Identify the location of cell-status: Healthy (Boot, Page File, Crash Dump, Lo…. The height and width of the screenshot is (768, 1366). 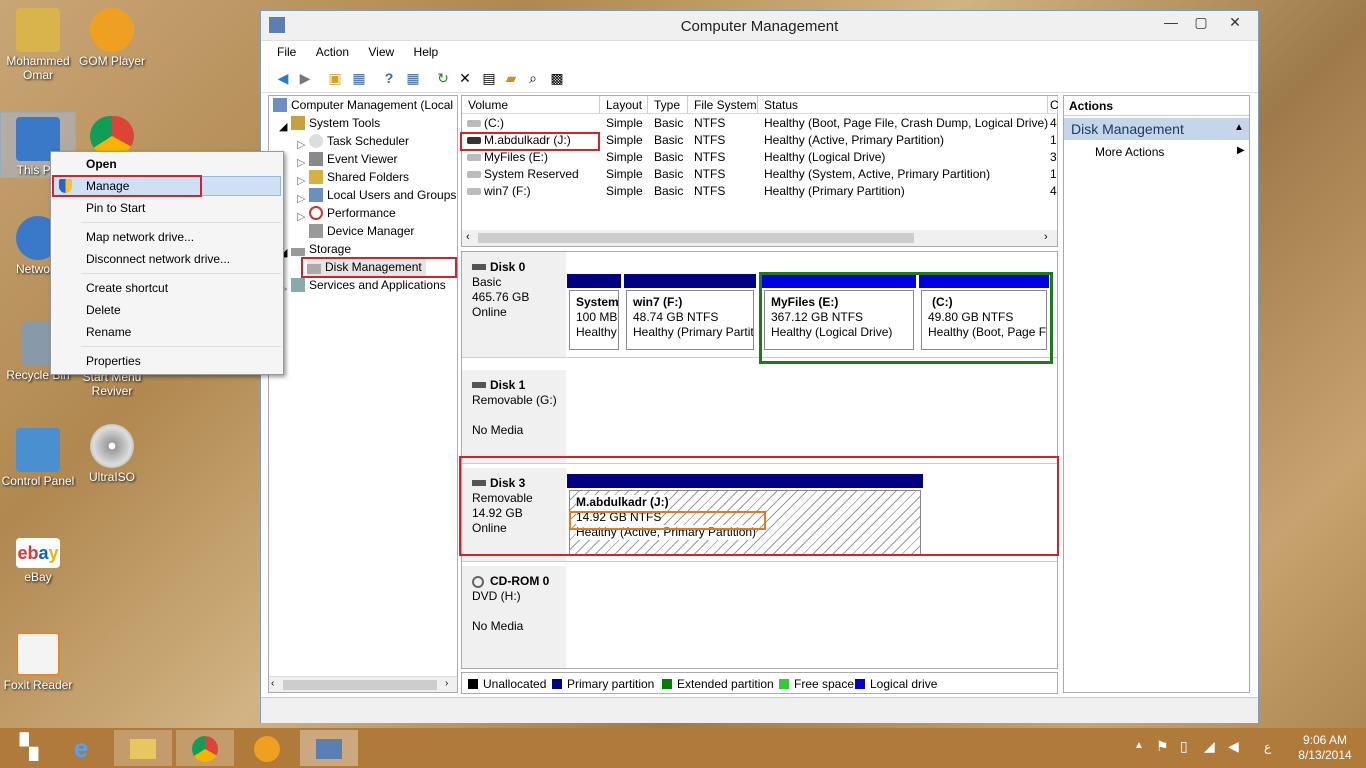
(906, 123).